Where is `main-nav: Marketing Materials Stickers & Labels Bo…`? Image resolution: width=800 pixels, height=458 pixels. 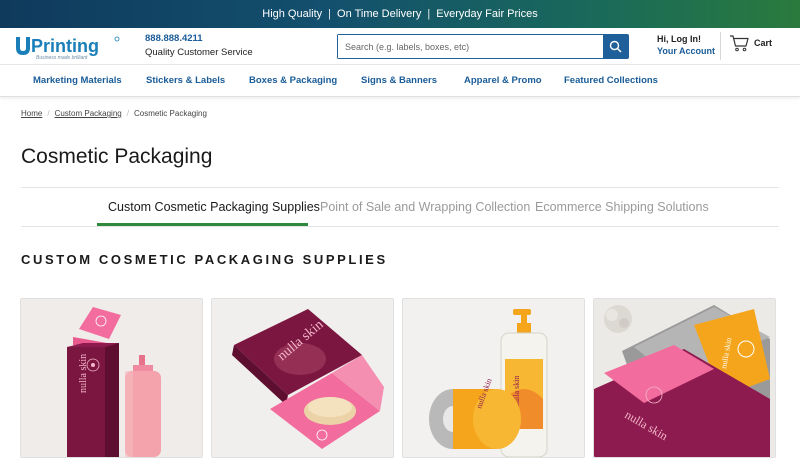
main-nav: Marketing Materials Stickers & Labels Bo… is located at coordinates (400, 80).